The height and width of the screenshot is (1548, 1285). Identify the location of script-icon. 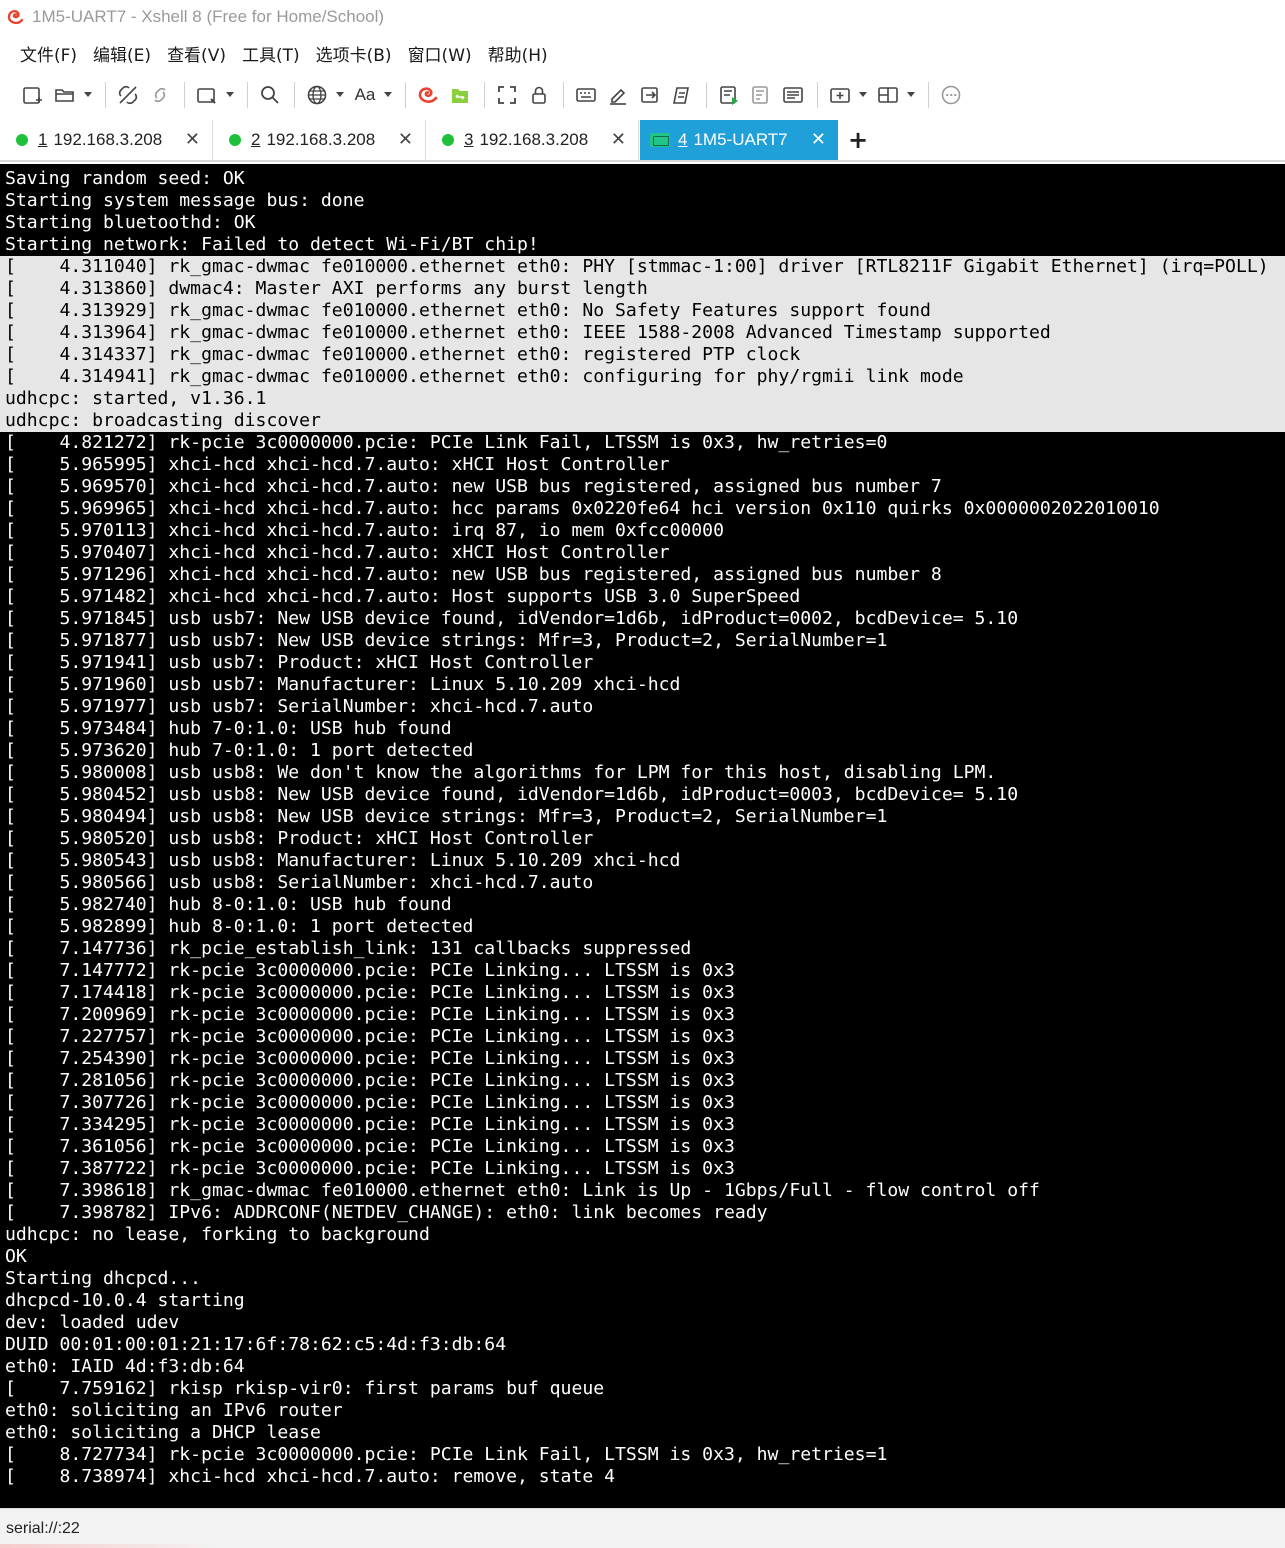
(682, 95).